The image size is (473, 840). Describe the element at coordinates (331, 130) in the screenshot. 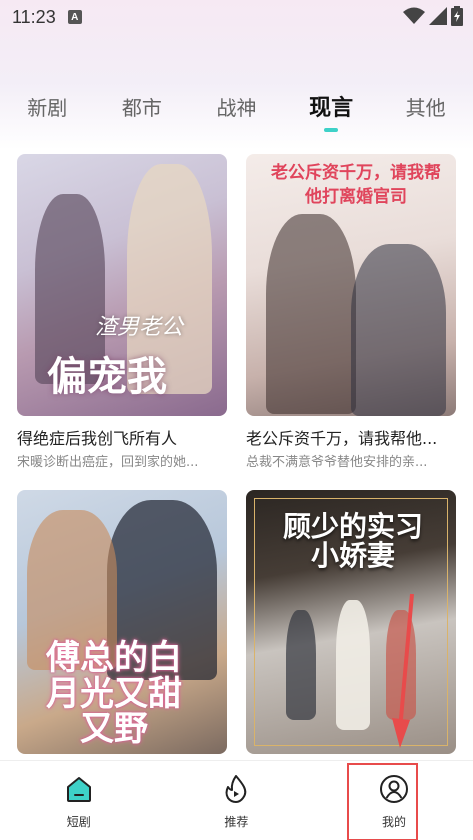

I see `active-tab-indicator` at that location.